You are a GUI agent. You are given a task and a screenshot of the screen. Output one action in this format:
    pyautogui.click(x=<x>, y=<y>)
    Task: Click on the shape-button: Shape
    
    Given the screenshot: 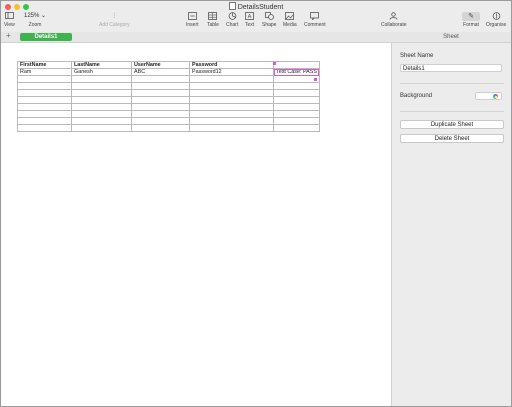 What is the action you would take?
    pyautogui.click(x=269, y=20)
    